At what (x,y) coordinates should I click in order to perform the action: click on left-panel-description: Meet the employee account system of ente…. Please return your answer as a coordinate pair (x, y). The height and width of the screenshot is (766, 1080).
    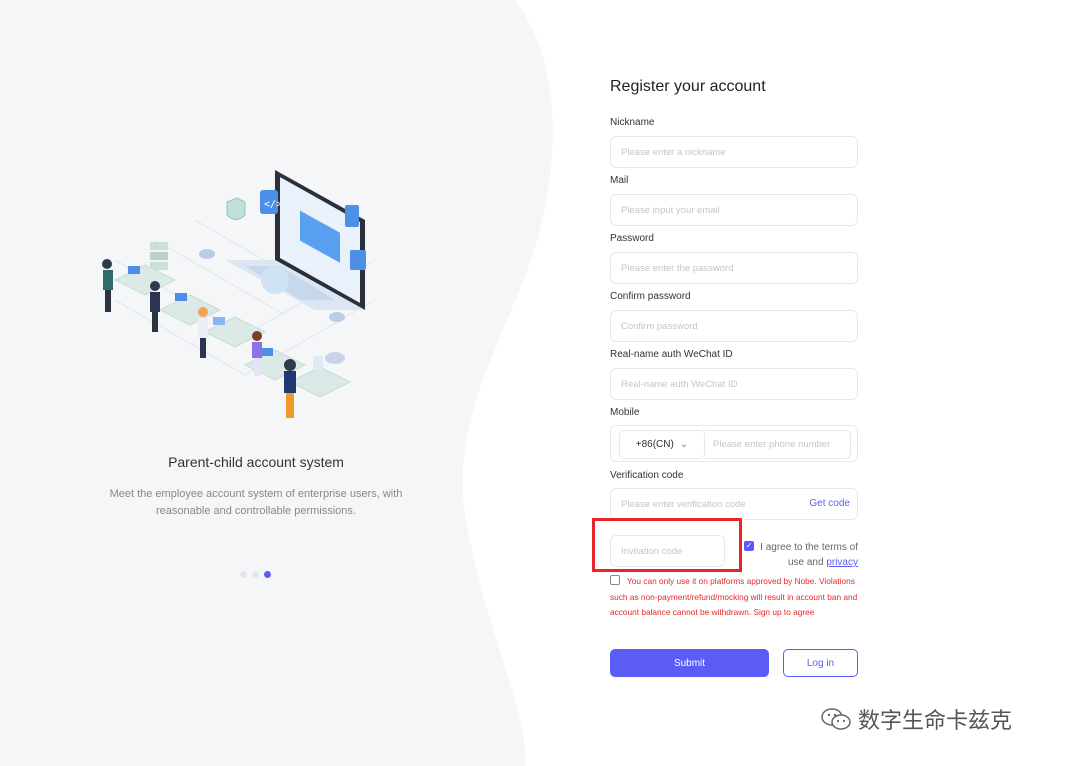
    Looking at the image, I should click on (256, 502).